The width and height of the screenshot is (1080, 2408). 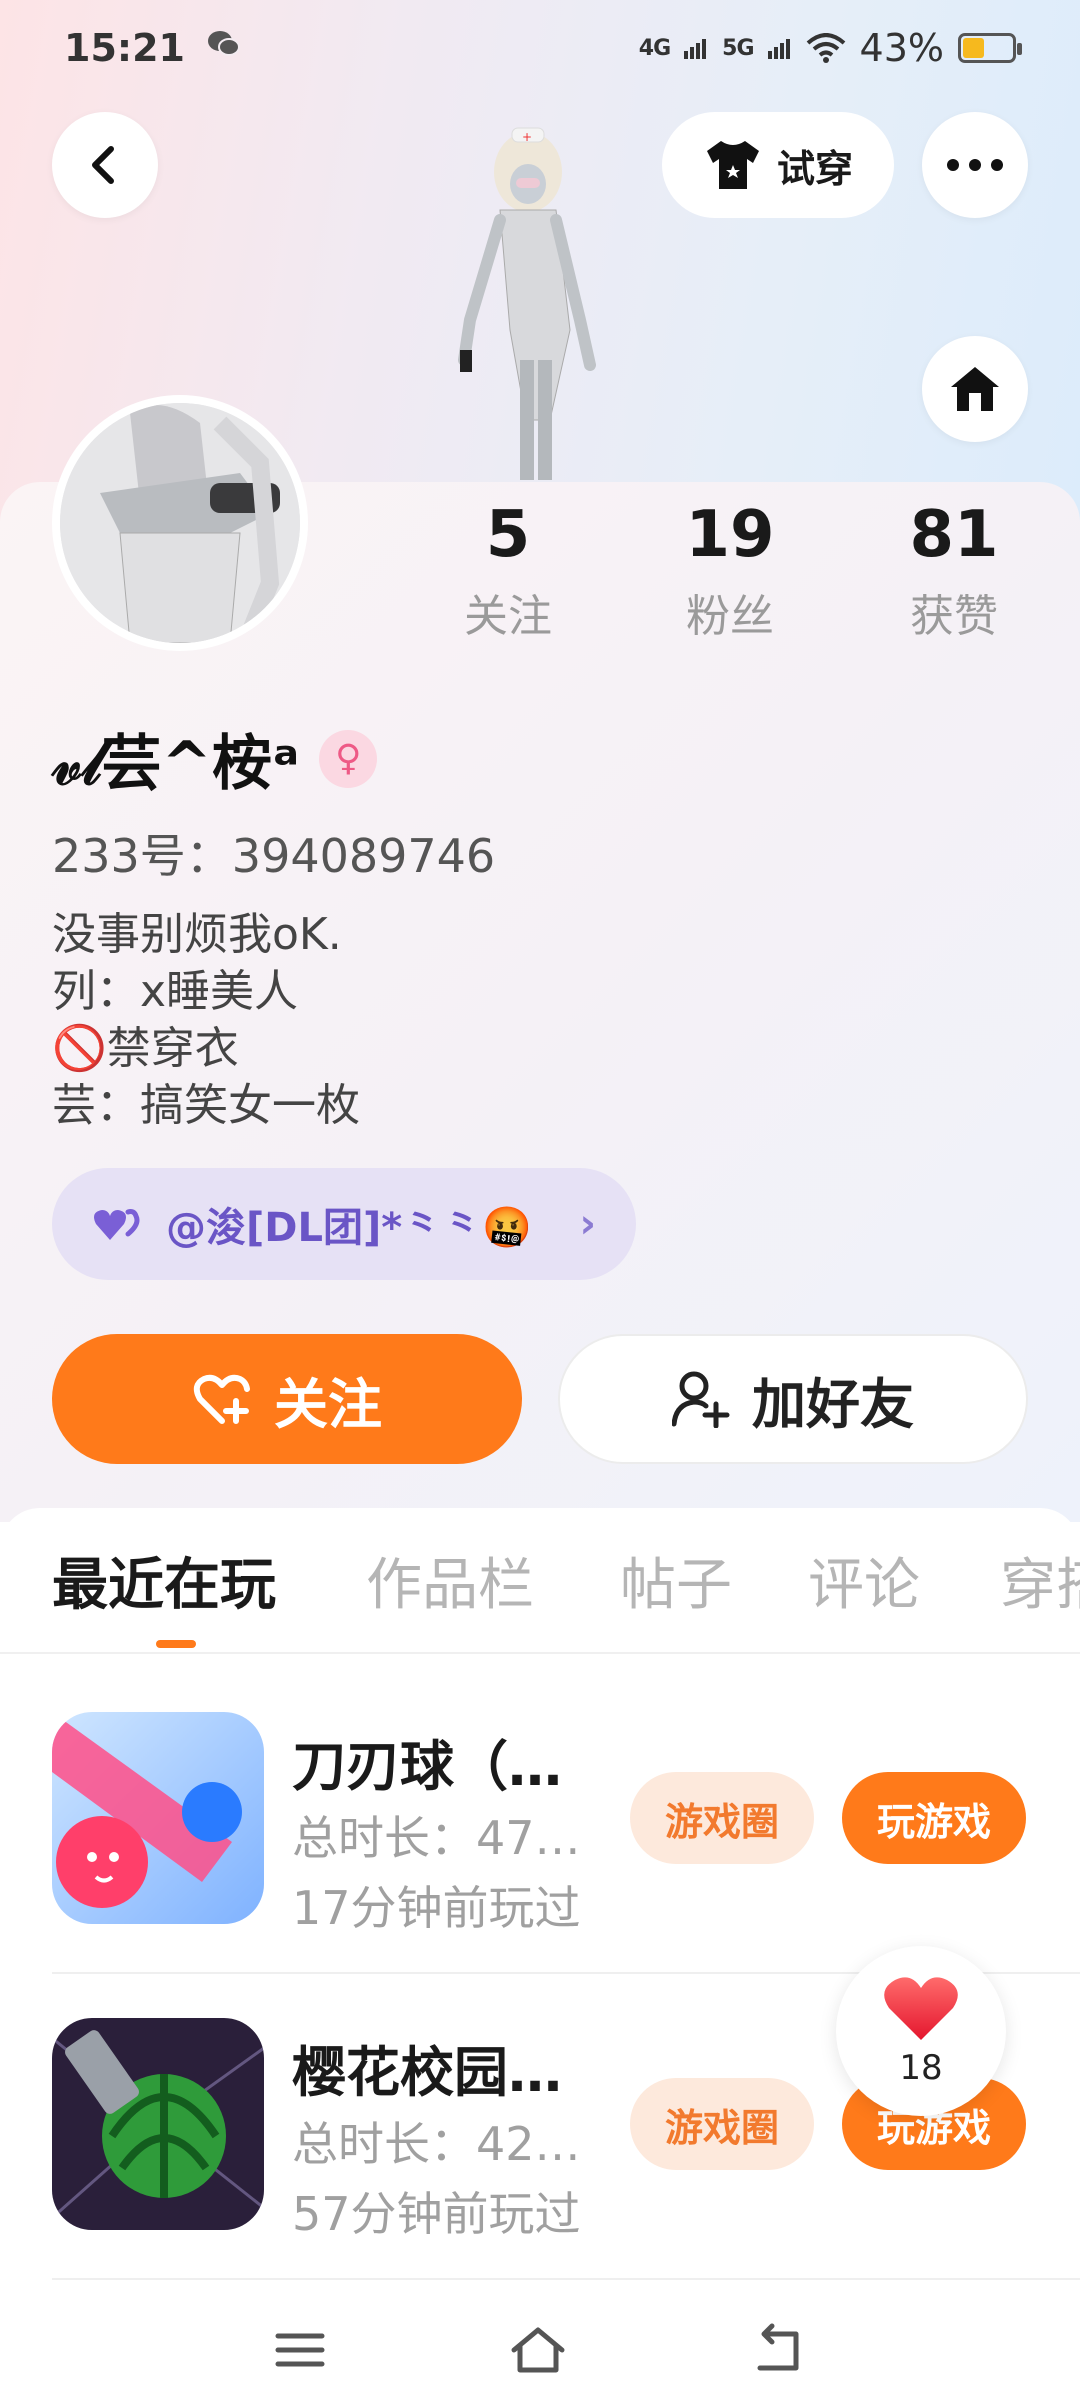 I want to click on row-divider, so click(x=566, y=2279).